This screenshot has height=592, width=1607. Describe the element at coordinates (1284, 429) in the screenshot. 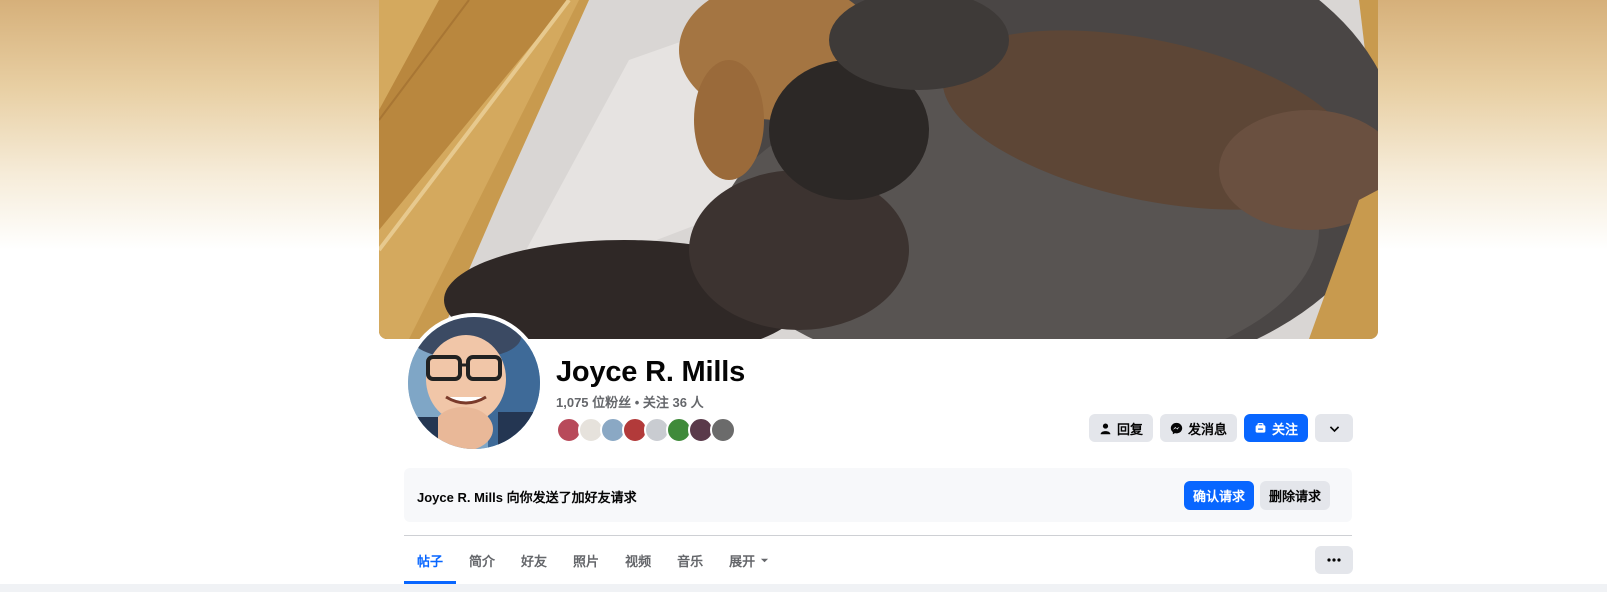

I see `follow-label: 关注` at that location.